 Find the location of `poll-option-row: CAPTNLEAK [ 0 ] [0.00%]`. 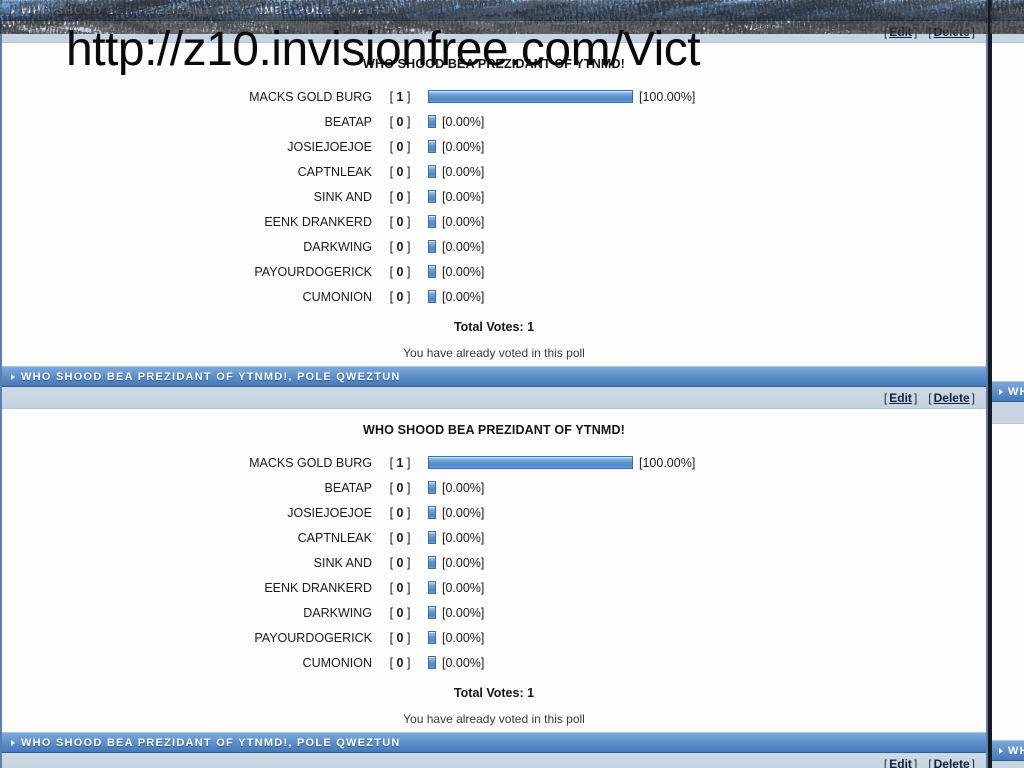

poll-option-row: CAPTNLEAK [ 0 ] [0.00%] is located at coordinates (494, 171).